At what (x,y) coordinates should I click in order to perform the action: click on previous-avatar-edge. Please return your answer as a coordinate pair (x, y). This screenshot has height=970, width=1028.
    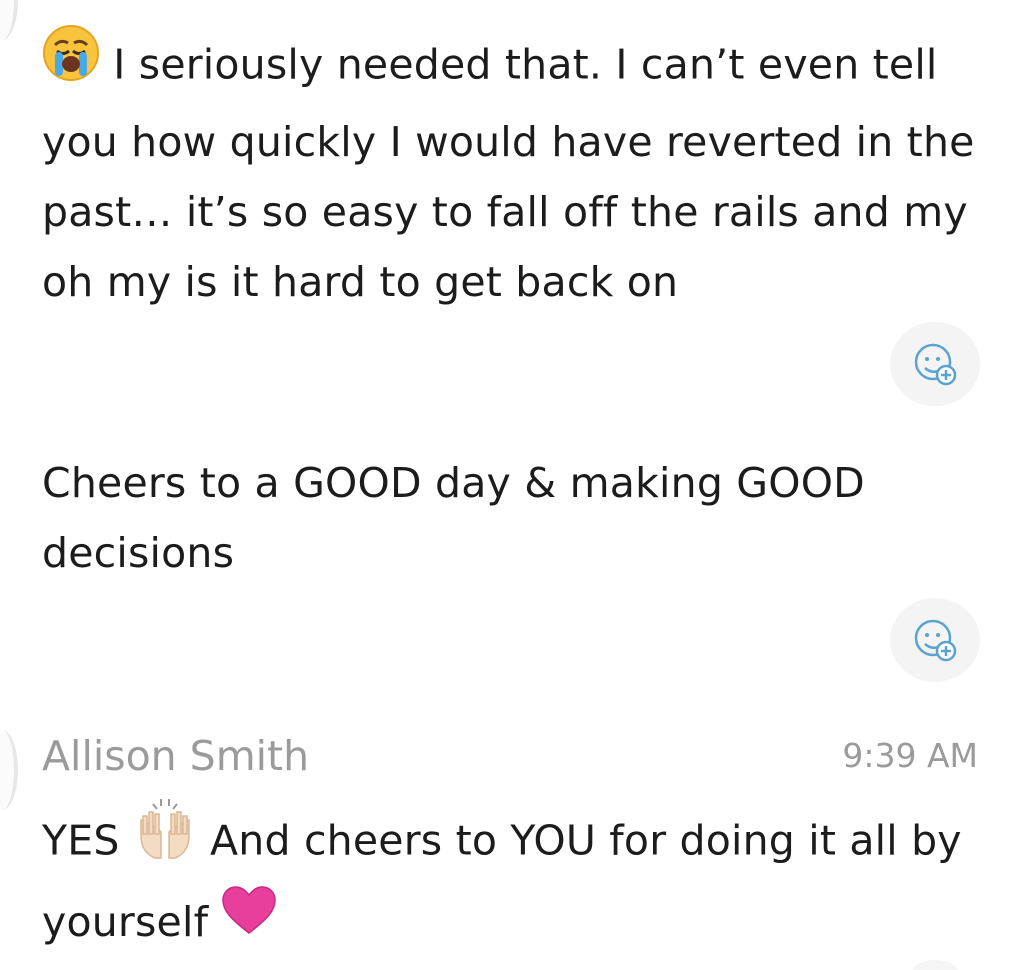
    Looking at the image, I should click on (9, 20).